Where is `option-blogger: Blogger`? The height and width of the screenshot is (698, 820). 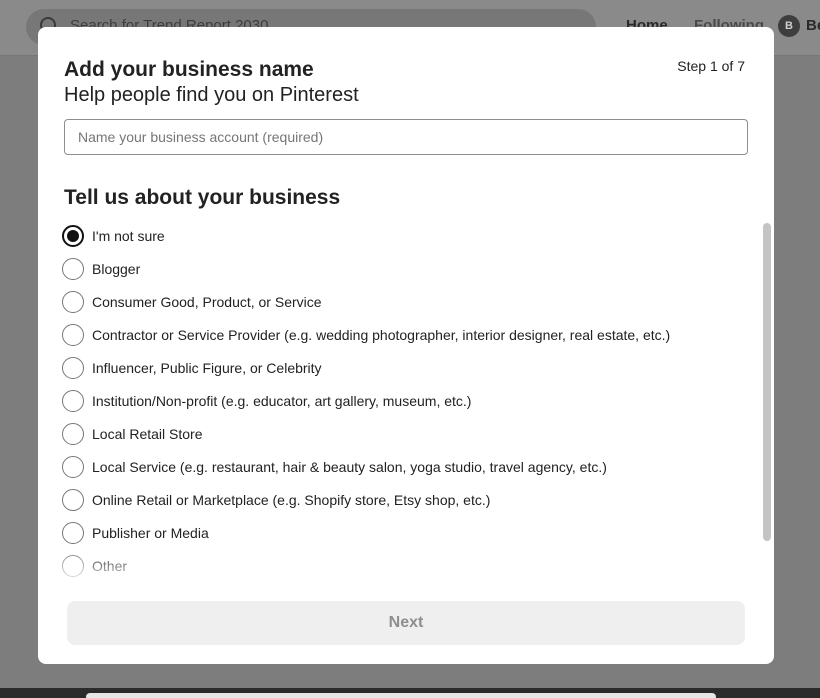 option-blogger: Blogger is located at coordinates (402, 269).